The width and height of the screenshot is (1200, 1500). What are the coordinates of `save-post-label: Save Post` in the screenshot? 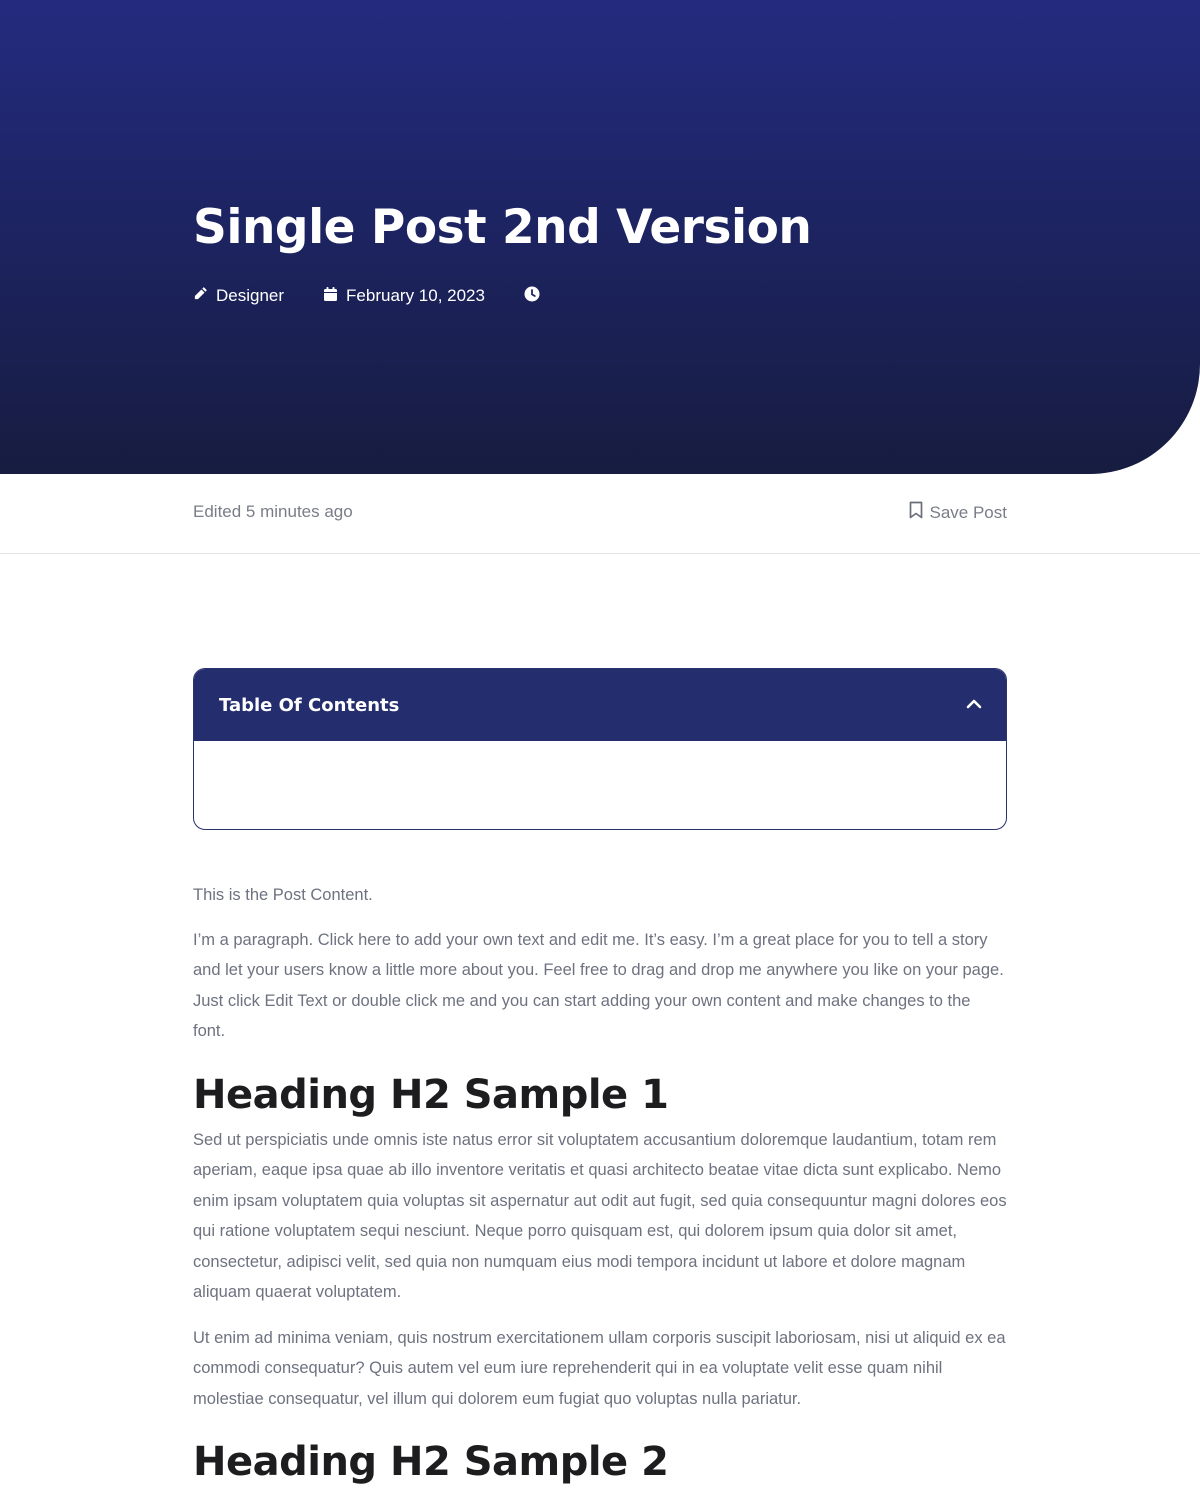 It's located at (968, 512).